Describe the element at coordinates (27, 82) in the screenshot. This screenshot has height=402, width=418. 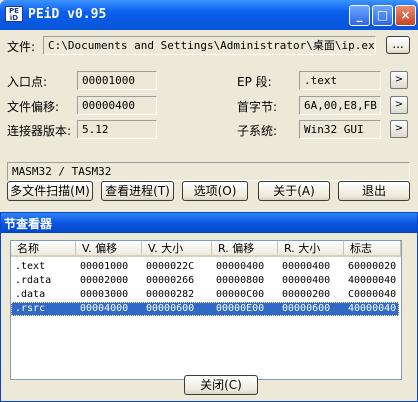
I see `entry-point-label: 入口点:` at that location.